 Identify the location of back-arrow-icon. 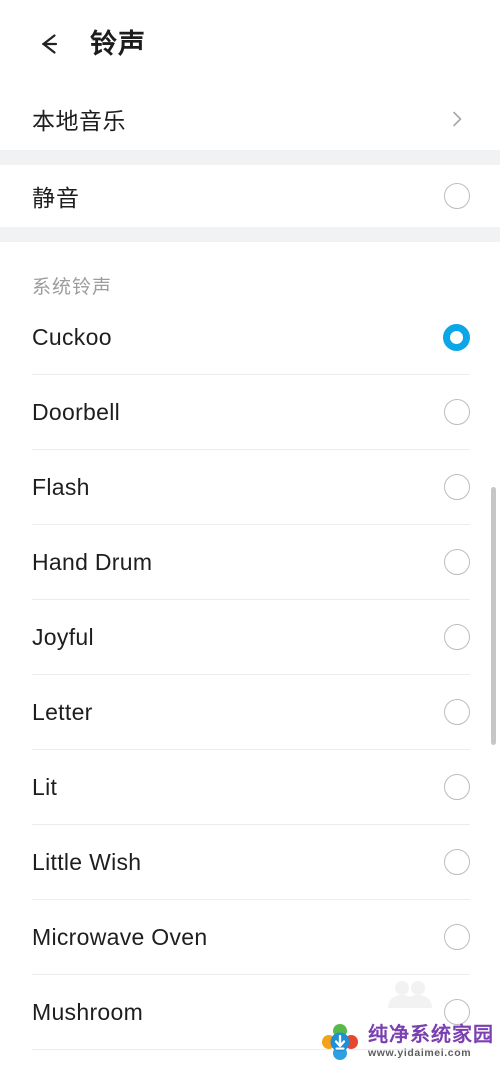
(49, 44).